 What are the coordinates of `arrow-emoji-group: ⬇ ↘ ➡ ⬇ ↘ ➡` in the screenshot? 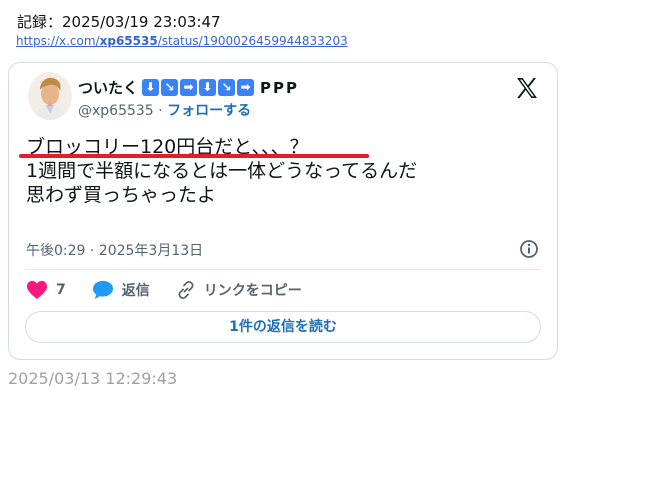 It's located at (198, 87).